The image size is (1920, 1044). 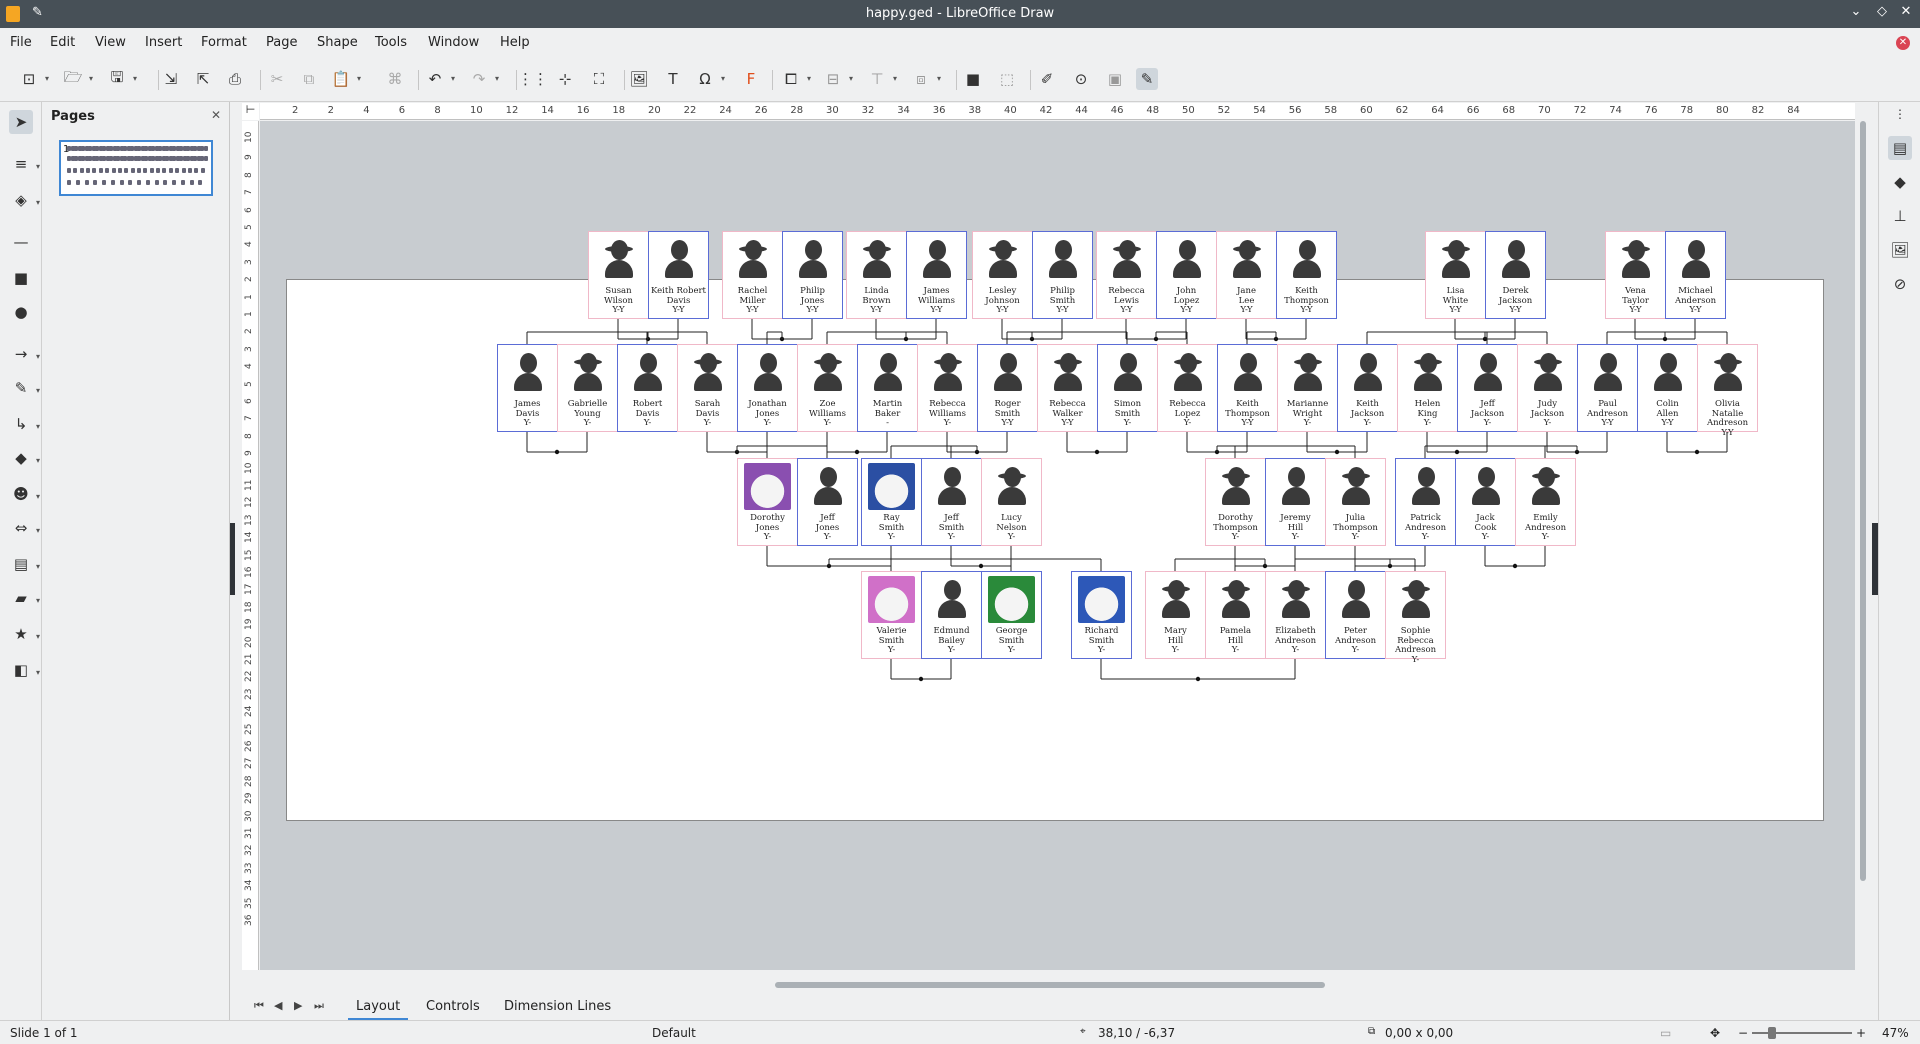 What do you see at coordinates (21, 242) in the screenshot?
I see `line-tool-icon: —` at bounding box center [21, 242].